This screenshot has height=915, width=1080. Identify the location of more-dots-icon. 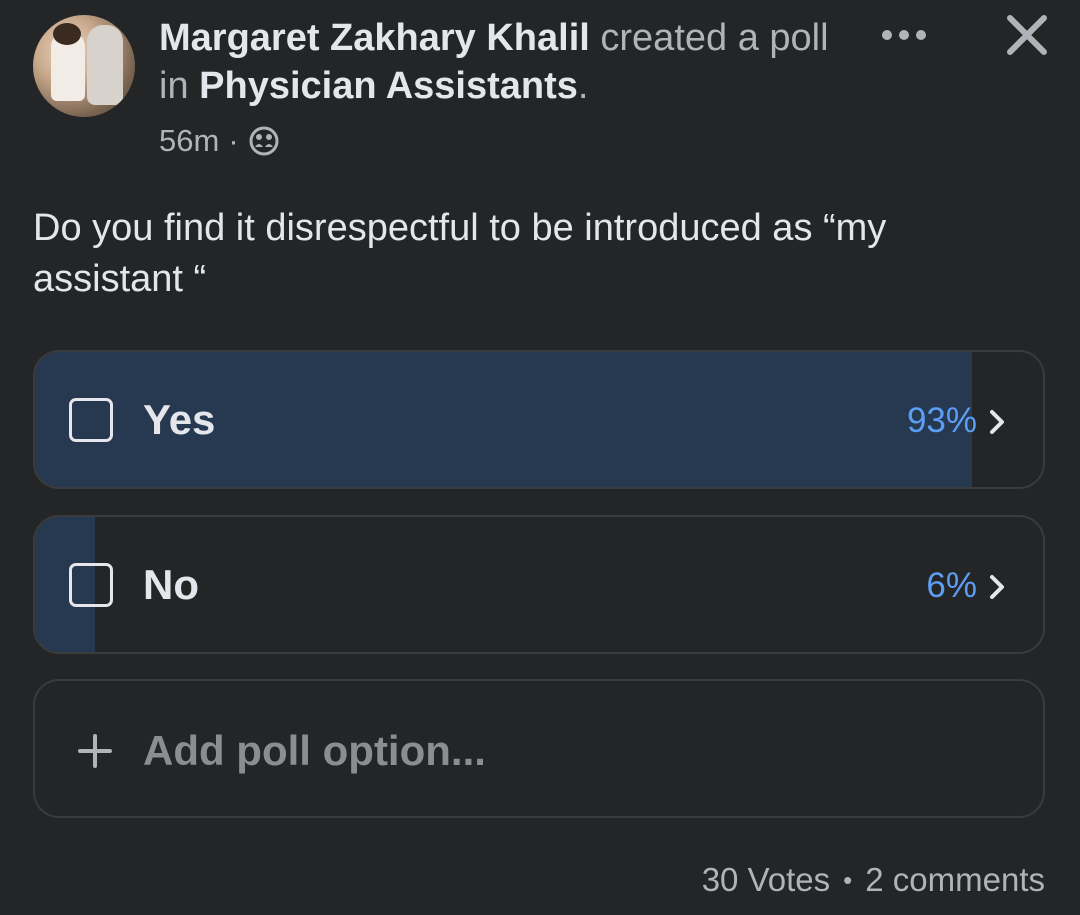
(904, 35).